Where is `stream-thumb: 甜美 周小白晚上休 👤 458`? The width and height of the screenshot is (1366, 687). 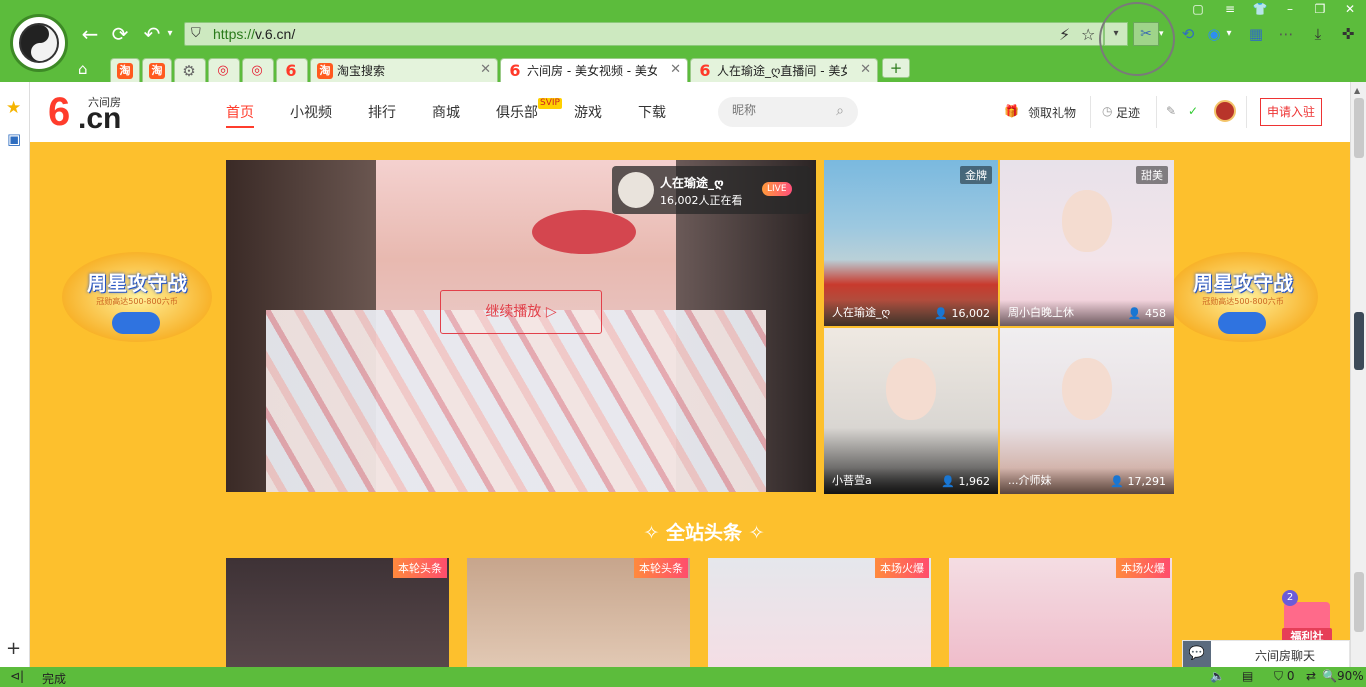 stream-thumb: 甜美 周小白晚上休 👤 458 is located at coordinates (1087, 243).